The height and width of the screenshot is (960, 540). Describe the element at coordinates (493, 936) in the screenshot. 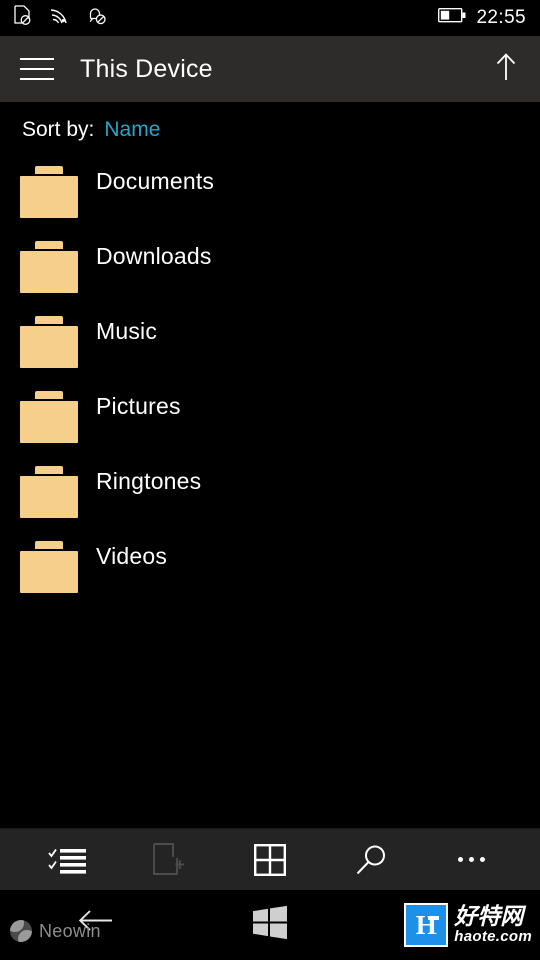

I see `haote-watermark-en: haote.com` at that location.